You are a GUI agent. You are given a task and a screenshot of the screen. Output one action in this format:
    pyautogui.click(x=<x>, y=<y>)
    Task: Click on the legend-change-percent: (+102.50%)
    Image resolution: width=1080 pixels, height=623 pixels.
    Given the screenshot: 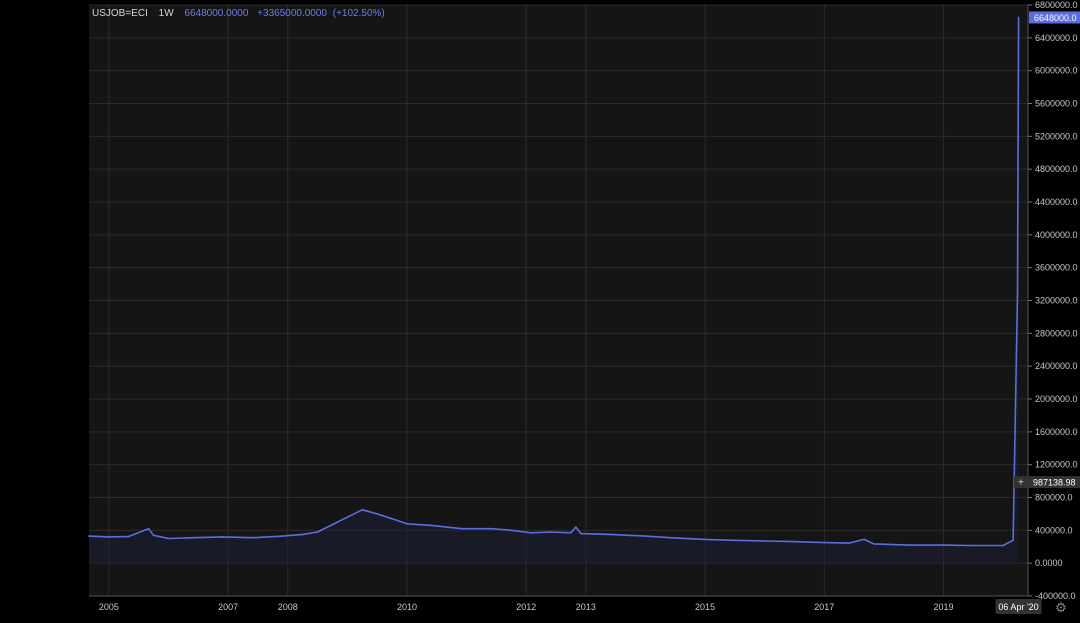 What is the action you would take?
    pyautogui.click(x=358, y=13)
    